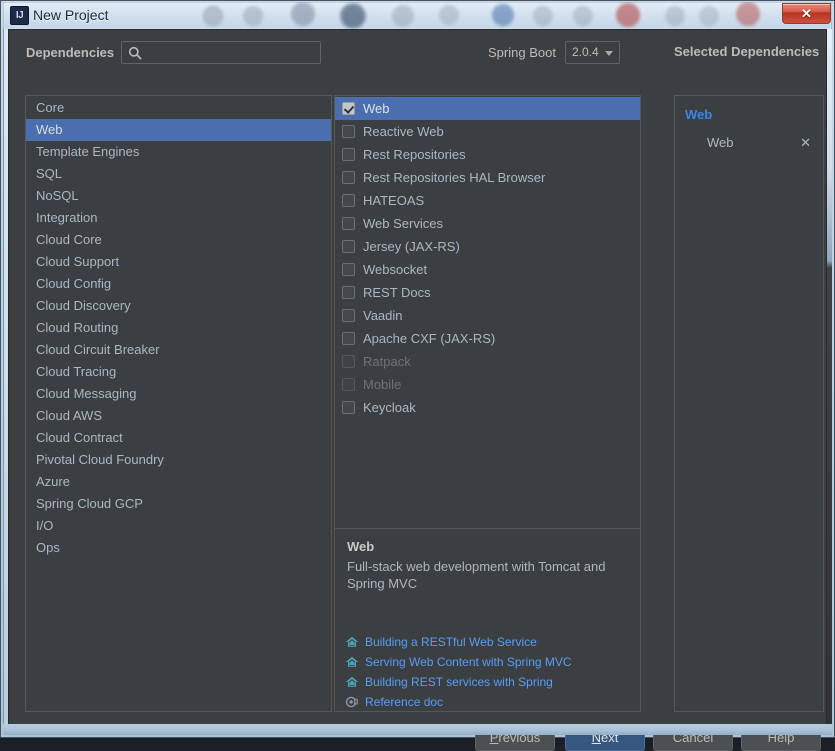 The image size is (835, 751). Describe the element at coordinates (397, 292) in the screenshot. I see `dependency-option-label: REST Docs` at that location.